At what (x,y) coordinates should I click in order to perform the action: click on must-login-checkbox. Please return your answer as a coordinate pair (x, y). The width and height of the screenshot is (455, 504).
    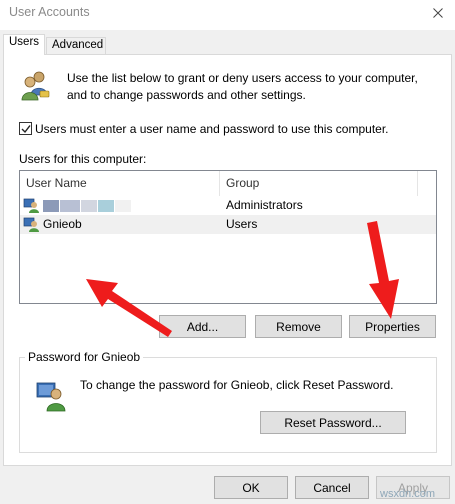
    Looking at the image, I should click on (25, 128).